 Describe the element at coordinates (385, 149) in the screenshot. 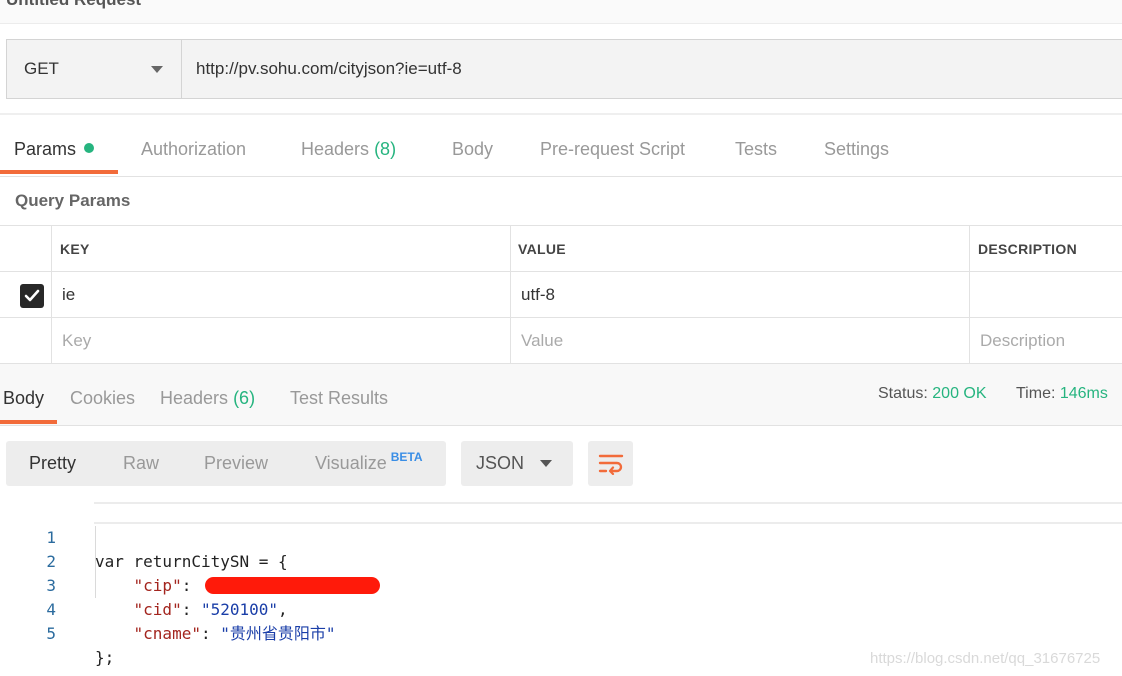

I see `tab-headers-count: (8)` at that location.